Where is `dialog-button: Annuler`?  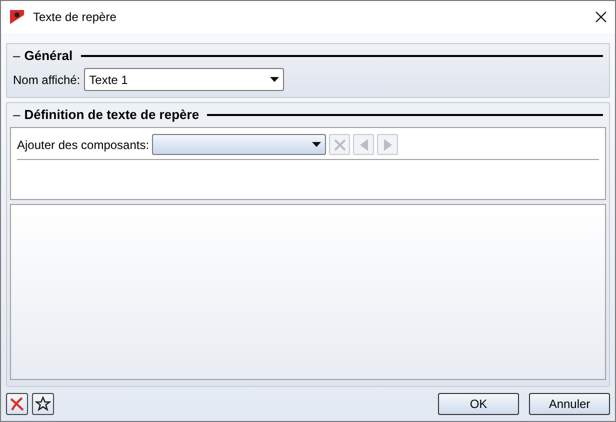 dialog-button: Annuler is located at coordinates (569, 404).